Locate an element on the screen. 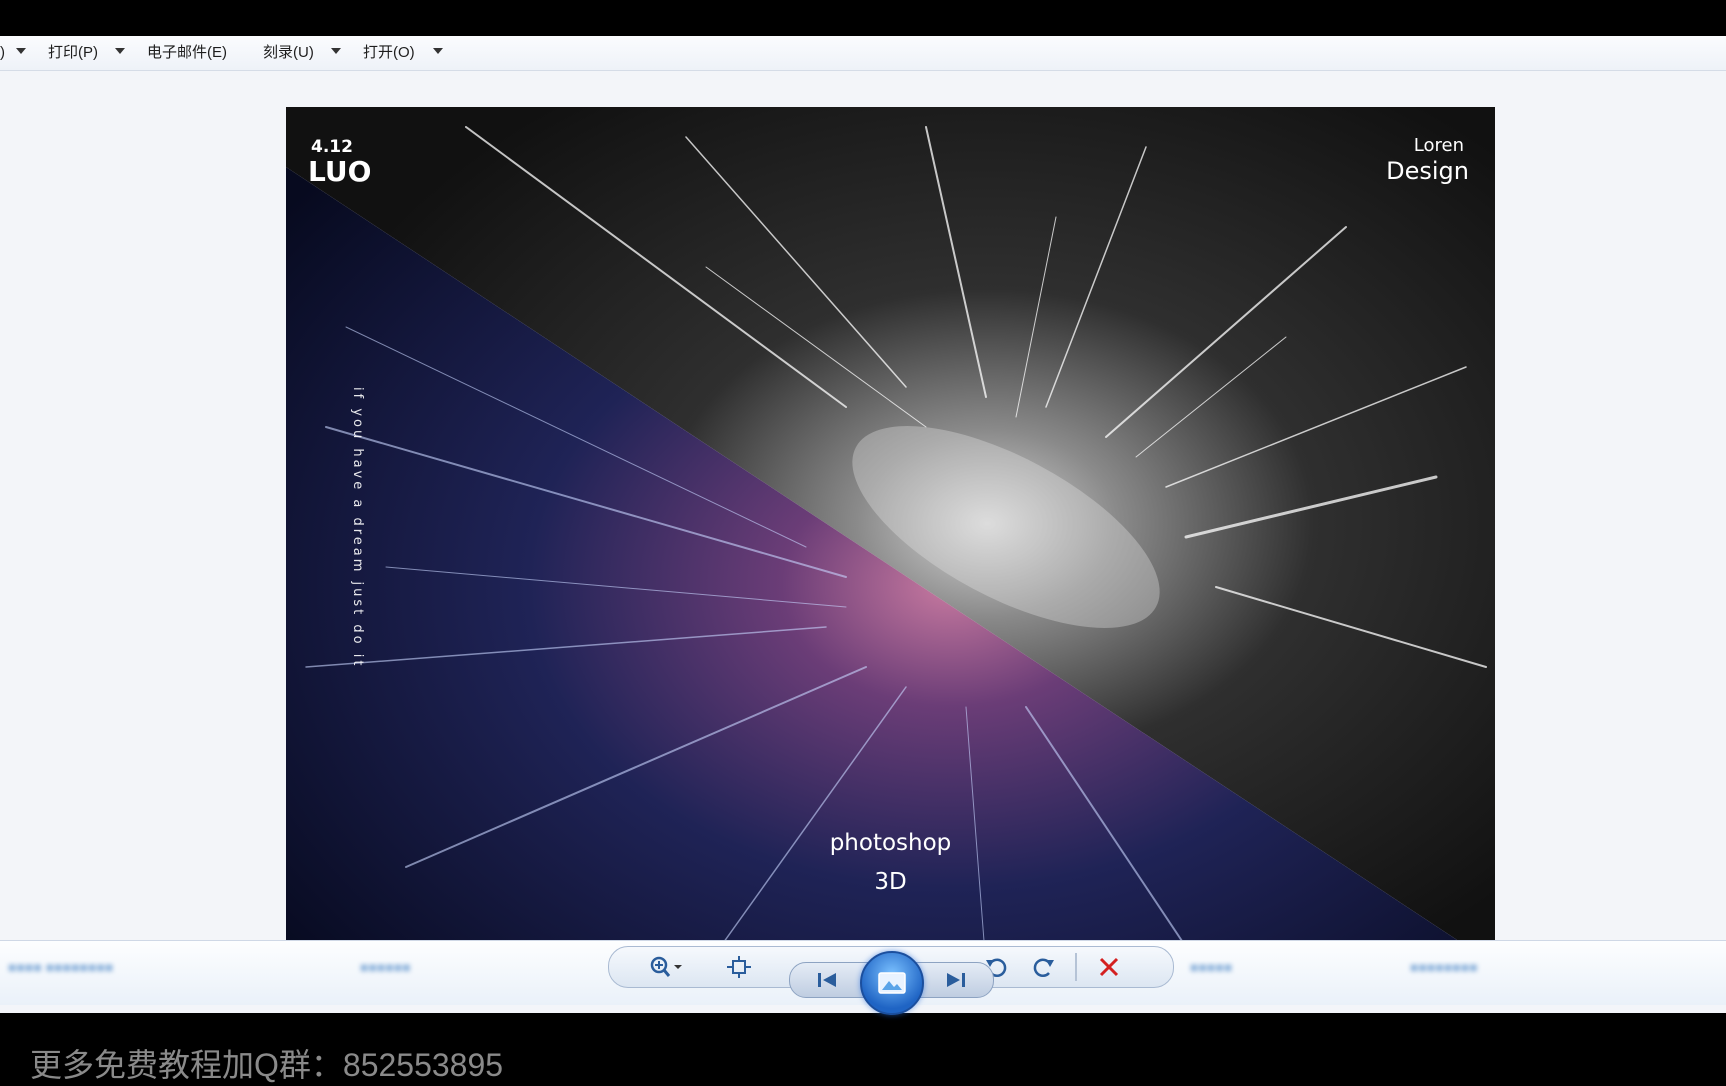  blurred-status-text: ■■■■■■ is located at coordinates (385, 967).